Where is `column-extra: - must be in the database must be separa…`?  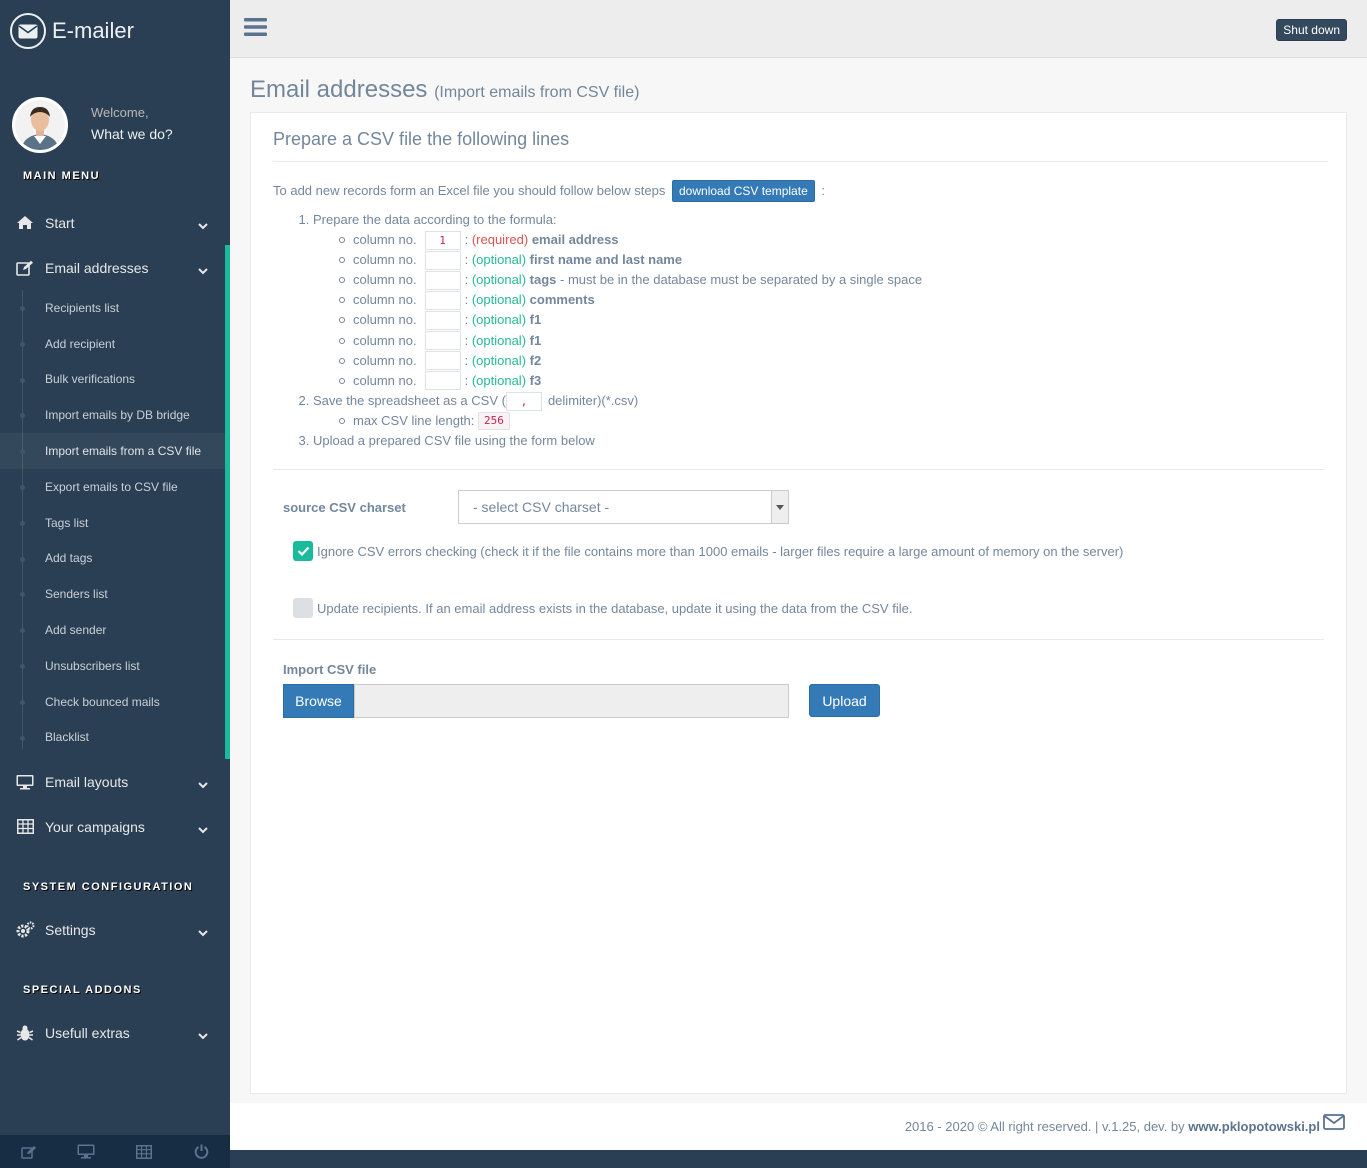
column-extra: - must be in the database must be separa… is located at coordinates (739, 280).